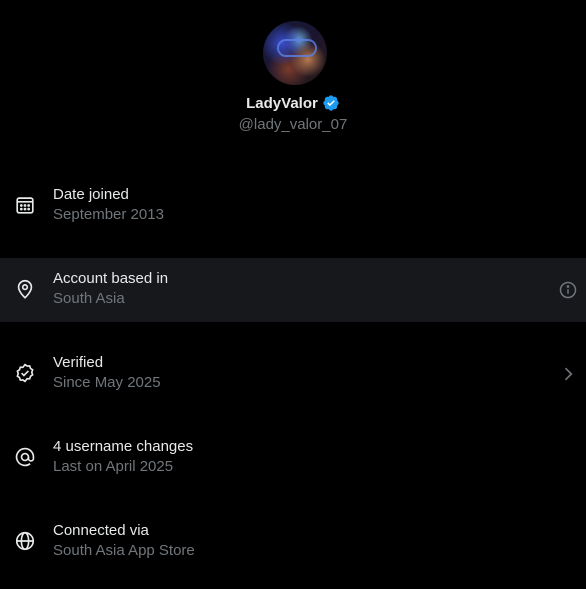 This screenshot has height=589, width=586. I want to click on row-title: Connected via, so click(101, 530).